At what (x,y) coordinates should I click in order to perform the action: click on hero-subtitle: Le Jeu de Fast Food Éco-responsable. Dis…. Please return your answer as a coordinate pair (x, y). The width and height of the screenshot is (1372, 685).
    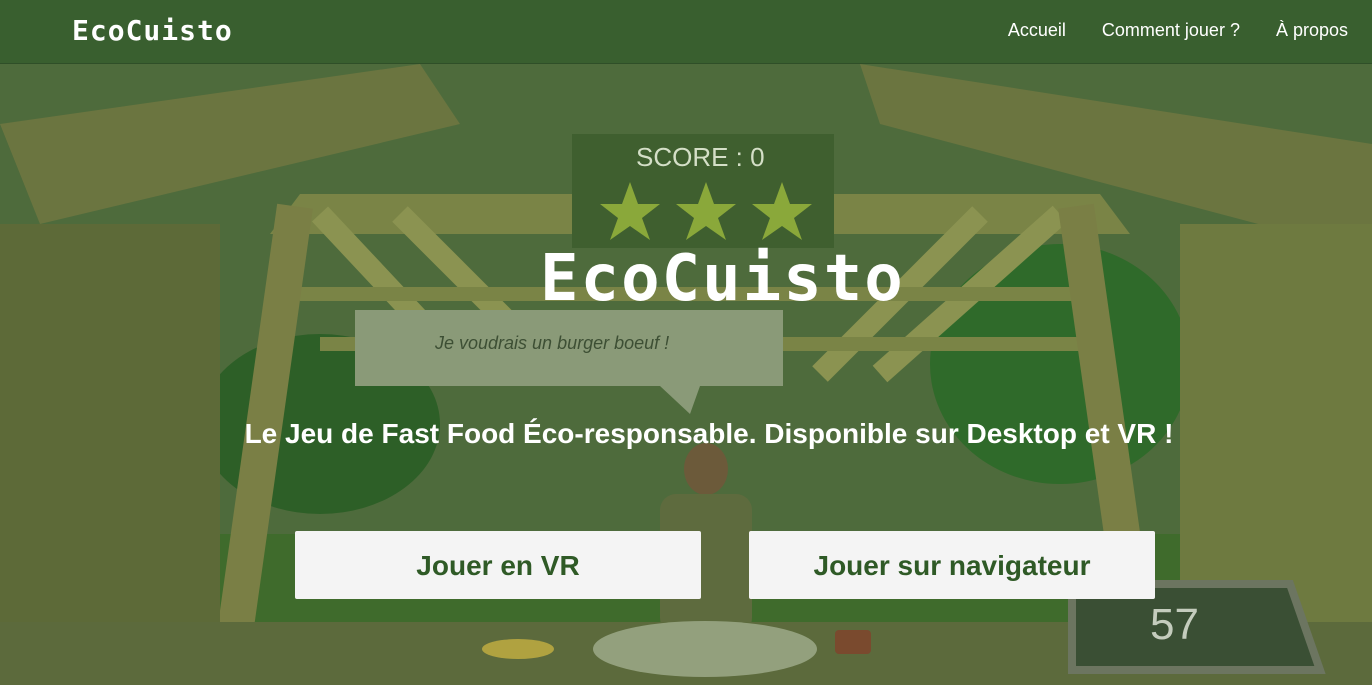
    Looking at the image, I should click on (709, 433).